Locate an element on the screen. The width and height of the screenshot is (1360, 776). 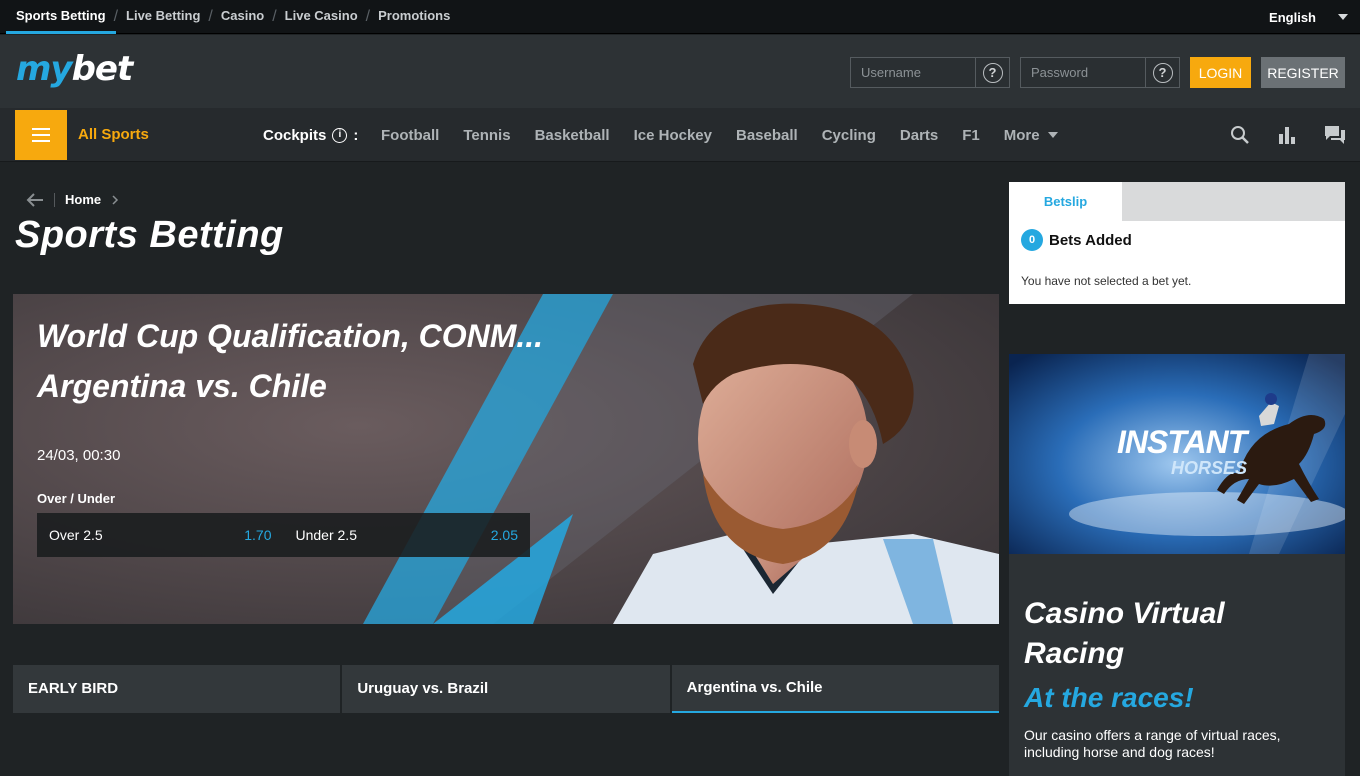
promo-title: Casino Virtual Racing is located at coordinates (1124, 633).